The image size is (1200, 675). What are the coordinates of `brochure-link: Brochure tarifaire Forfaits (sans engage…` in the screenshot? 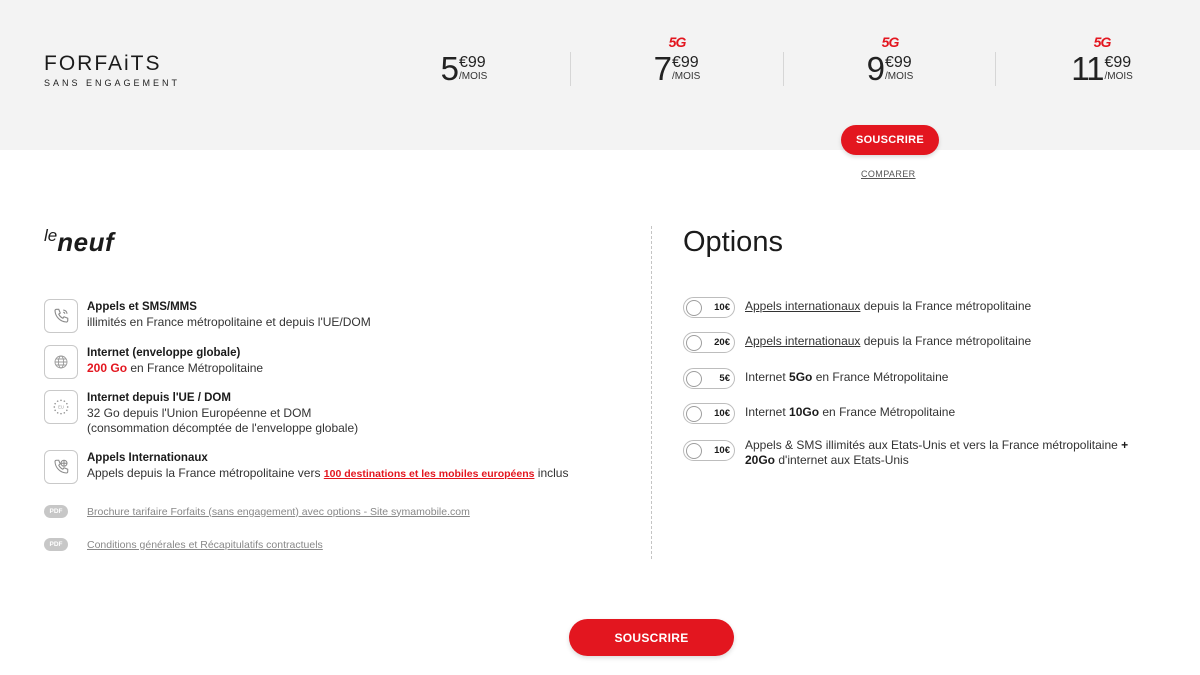 It's located at (278, 512).